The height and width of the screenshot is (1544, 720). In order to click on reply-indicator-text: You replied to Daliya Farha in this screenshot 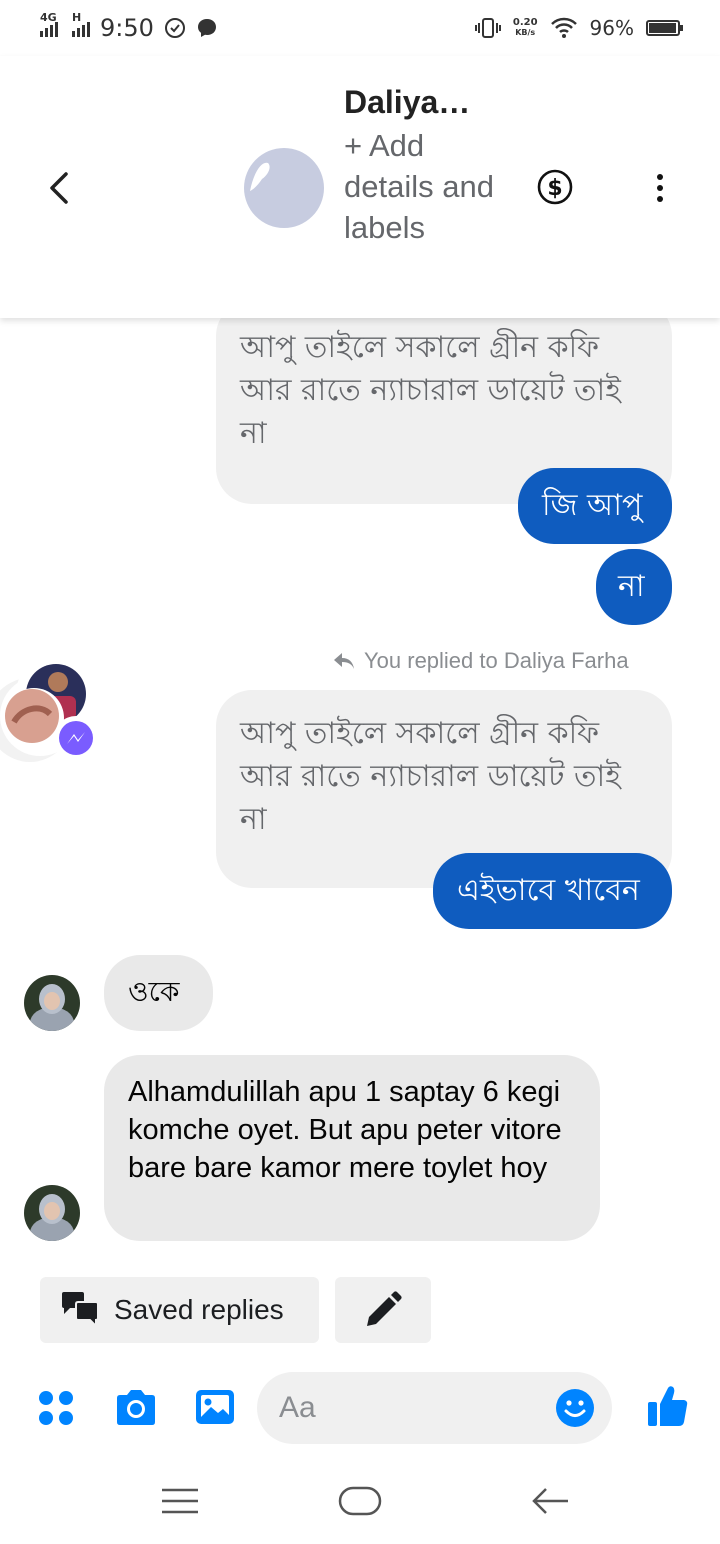, I will do `click(496, 660)`.